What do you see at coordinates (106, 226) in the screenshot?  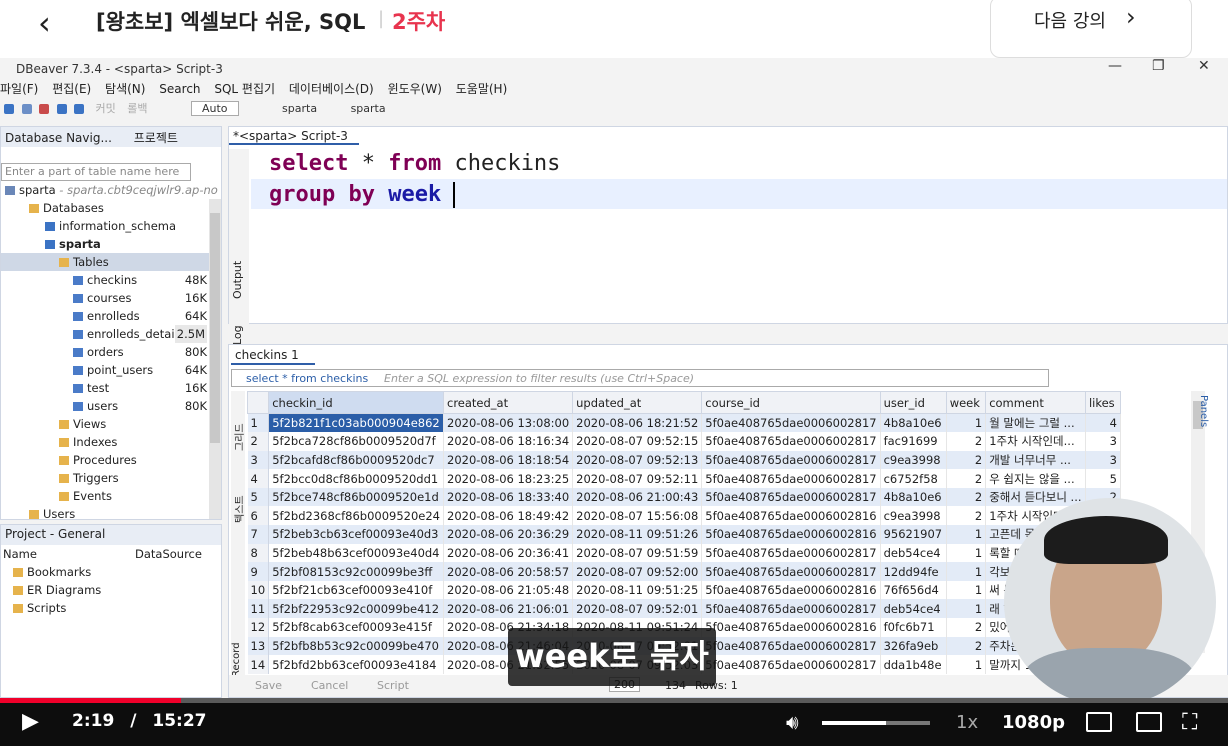 I see `tree-information-schema: information_schema` at bounding box center [106, 226].